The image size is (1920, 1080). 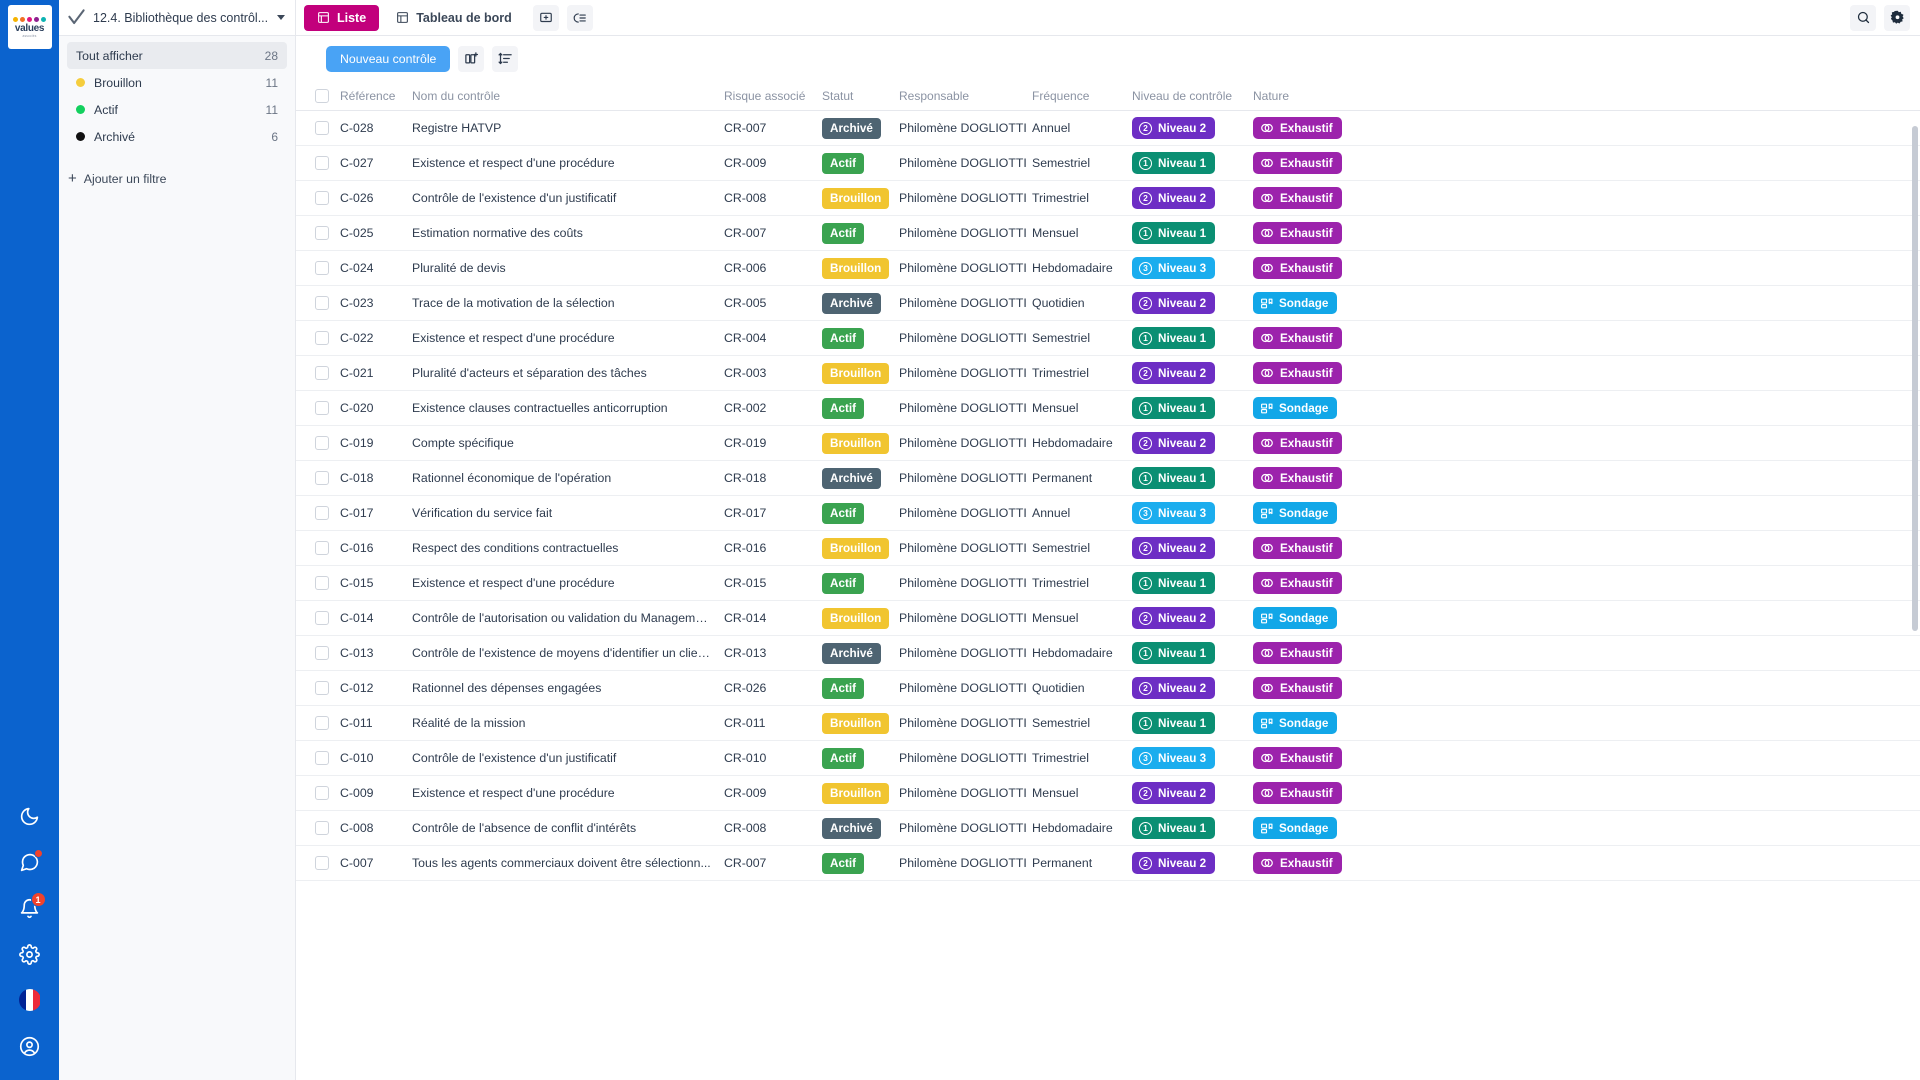 I want to click on scrollbar-thumb, so click(x=1915, y=378).